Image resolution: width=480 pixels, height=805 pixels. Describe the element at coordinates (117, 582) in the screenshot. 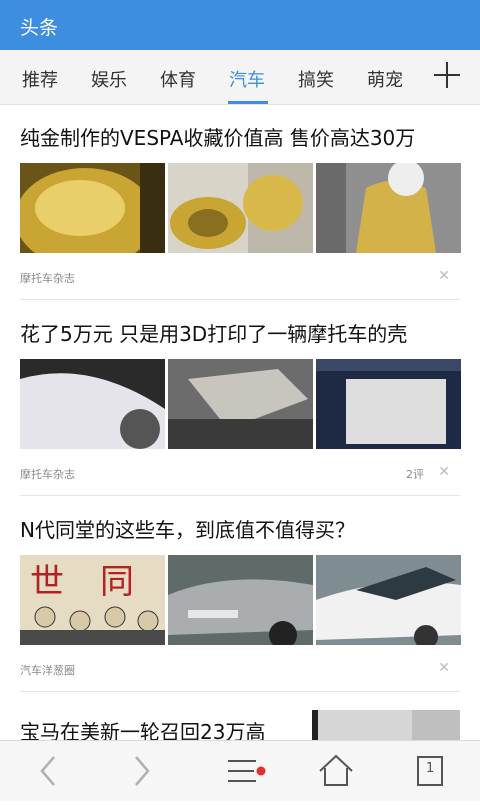

I see `svg-text: 同` at that location.